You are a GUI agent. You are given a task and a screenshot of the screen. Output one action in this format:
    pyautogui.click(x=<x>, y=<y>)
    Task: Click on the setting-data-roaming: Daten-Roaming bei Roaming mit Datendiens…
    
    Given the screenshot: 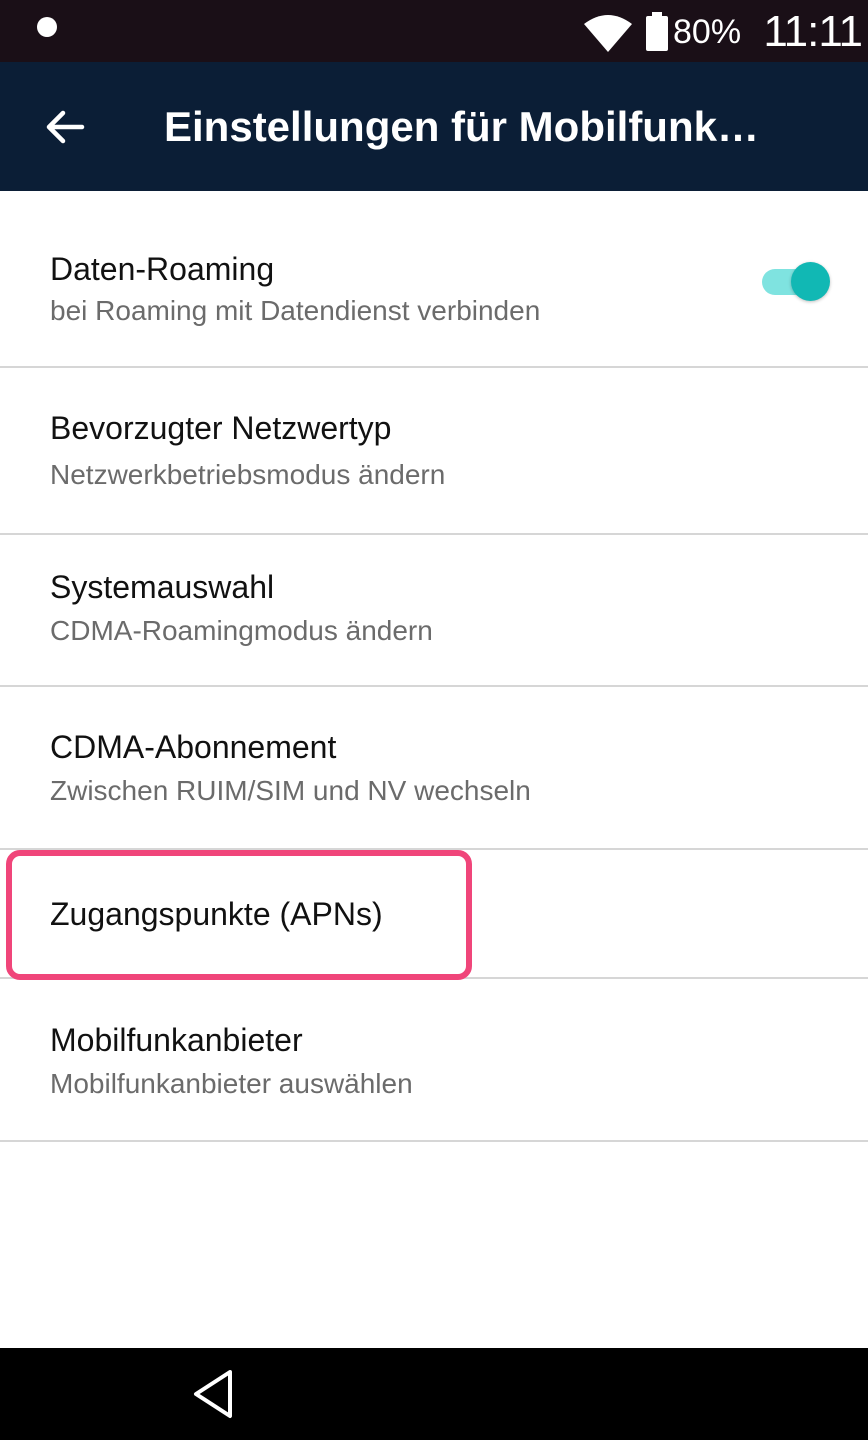 What is the action you would take?
    pyautogui.click(x=434, y=279)
    